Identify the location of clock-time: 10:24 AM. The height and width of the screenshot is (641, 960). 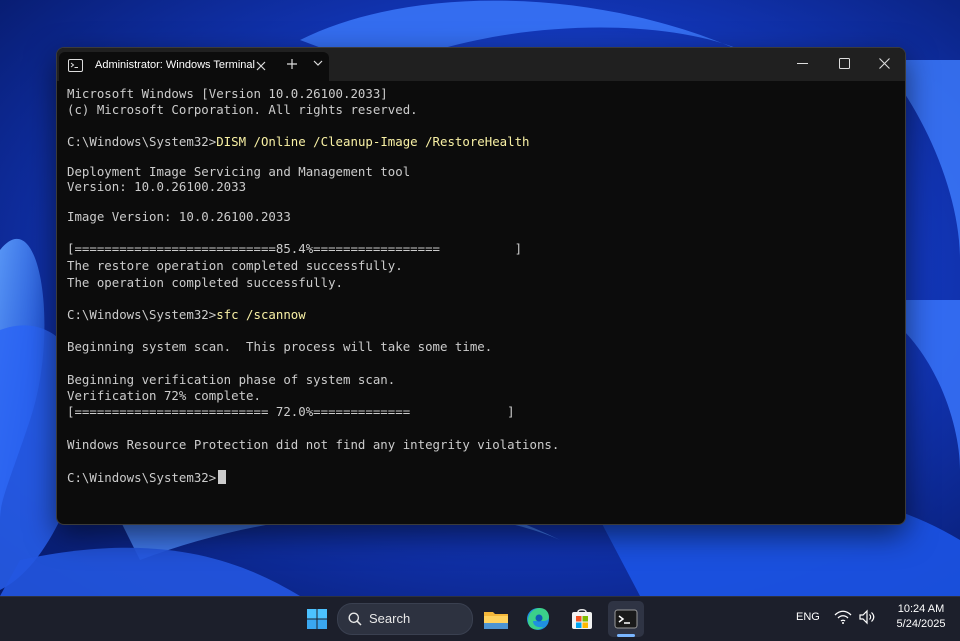
(921, 609).